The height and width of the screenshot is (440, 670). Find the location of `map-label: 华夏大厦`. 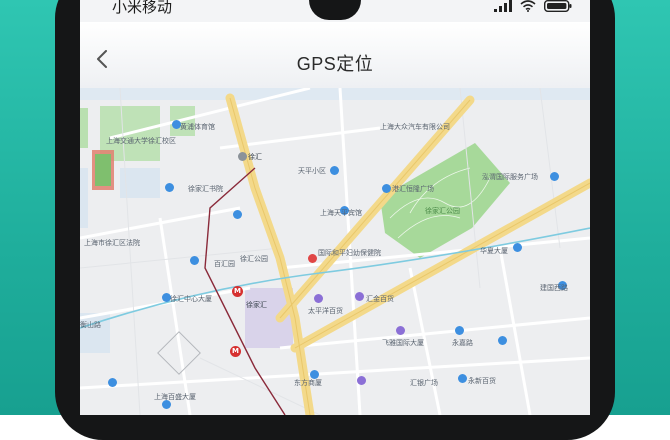

map-label: 华夏大厦 is located at coordinates (494, 251).